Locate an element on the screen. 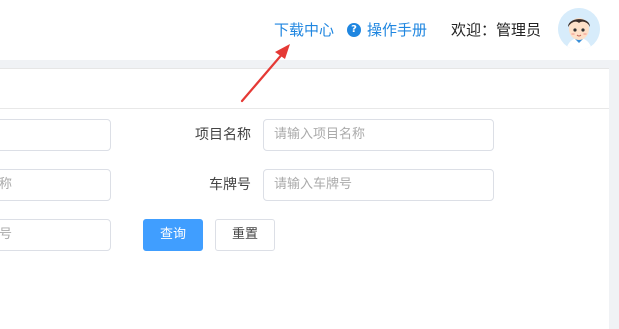 This screenshot has width=619, height=329. left-field-2-text: 称 is located at coordinates (6, 184).